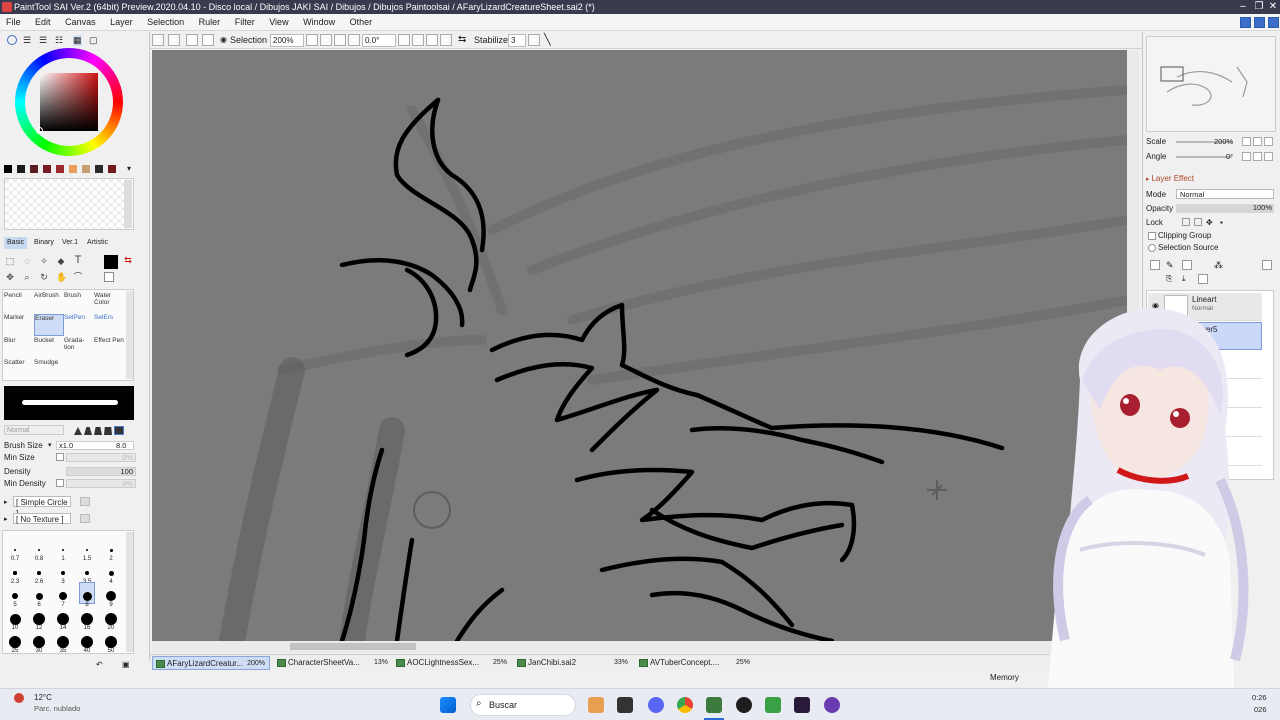 This screenshot has width=1280, height=720. I want to click on brush-brush: Brush, so click(79, 303).